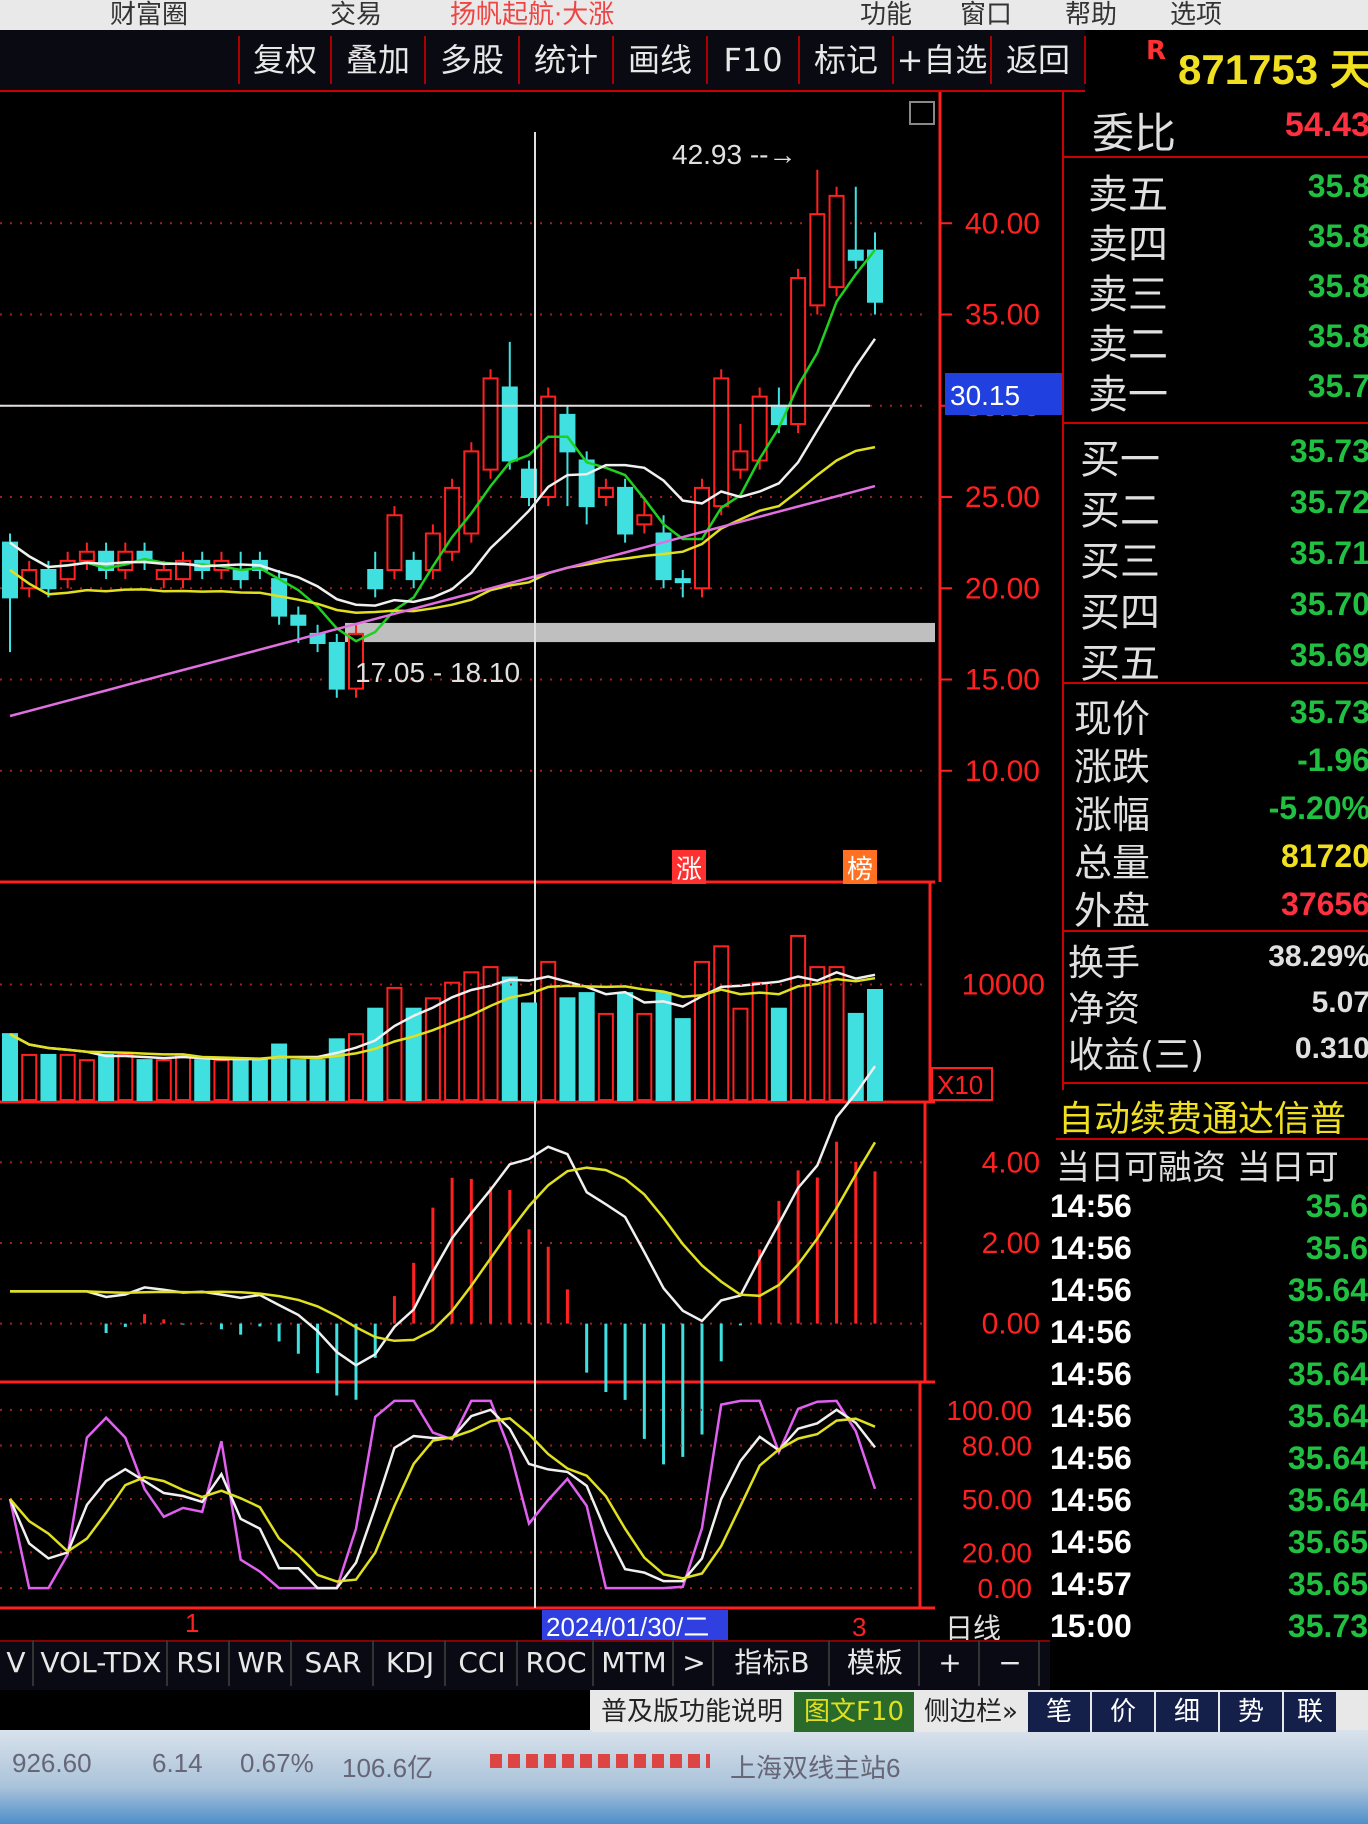  Describe the element at coordinates (1187, 1712) in the screenshot. I see `footer-tab: 细` at that location.